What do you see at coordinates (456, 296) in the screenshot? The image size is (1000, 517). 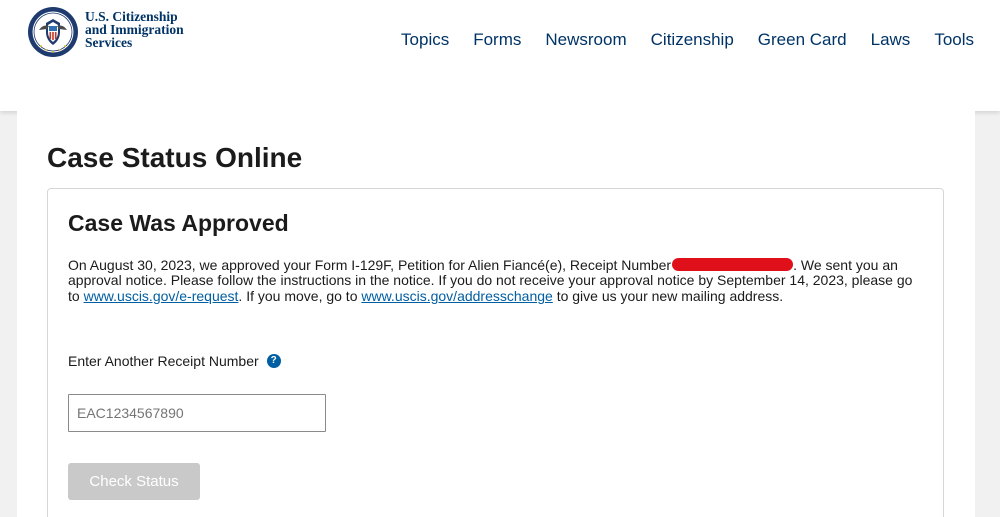 I see `address-change-link: www.uscis.gov/addresschange` at bounding box center [456, 296].